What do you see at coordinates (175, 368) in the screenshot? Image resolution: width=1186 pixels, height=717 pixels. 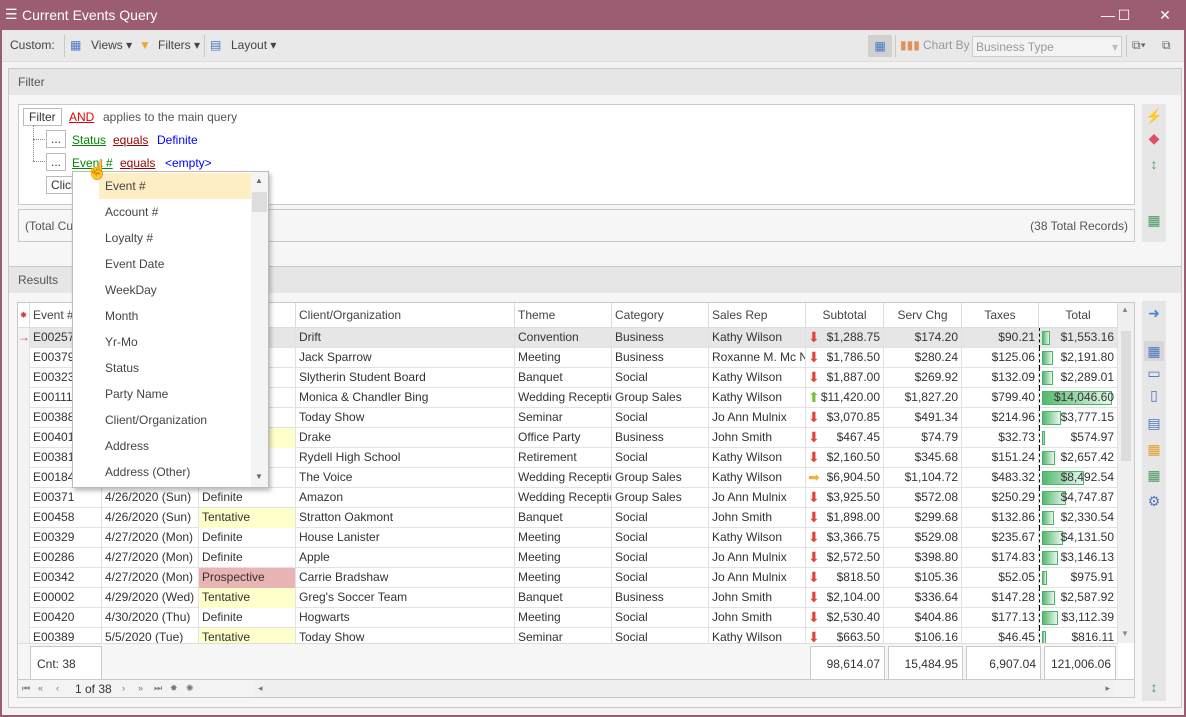 I see `dropdown-item: Status` at bounding box center [175, 368].